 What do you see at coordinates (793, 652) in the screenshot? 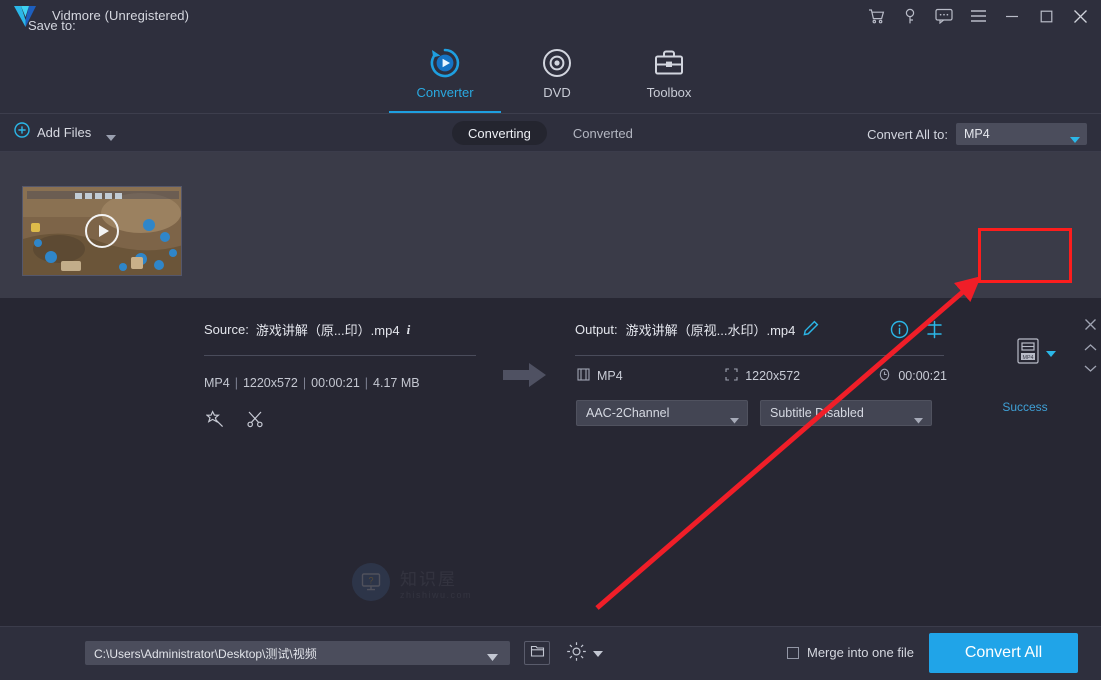
I see `checkbox-icon` at bounding box center [793, 652].